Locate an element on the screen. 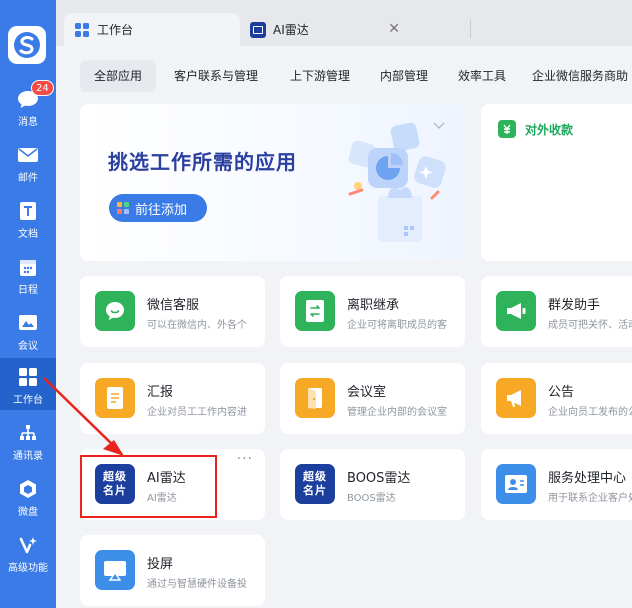 The image size is (632, 608). sidebar-item-advanced: 高级功能 is located at coordinates (28, 552).